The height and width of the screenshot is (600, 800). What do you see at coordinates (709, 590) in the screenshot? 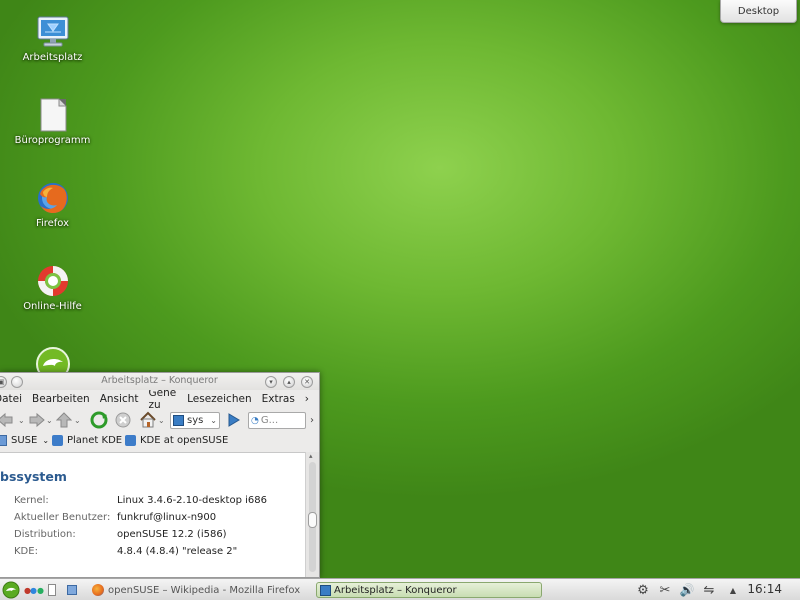
I see `device-notifier-usb-icon: ⇋` at bounding box center [709, 590].